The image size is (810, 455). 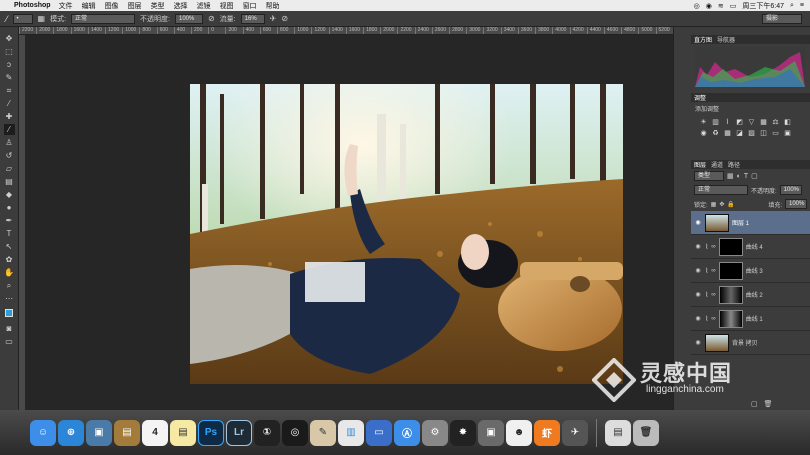 I want to click on blur-tool-icon: ◆, so click(x=9, y=194).